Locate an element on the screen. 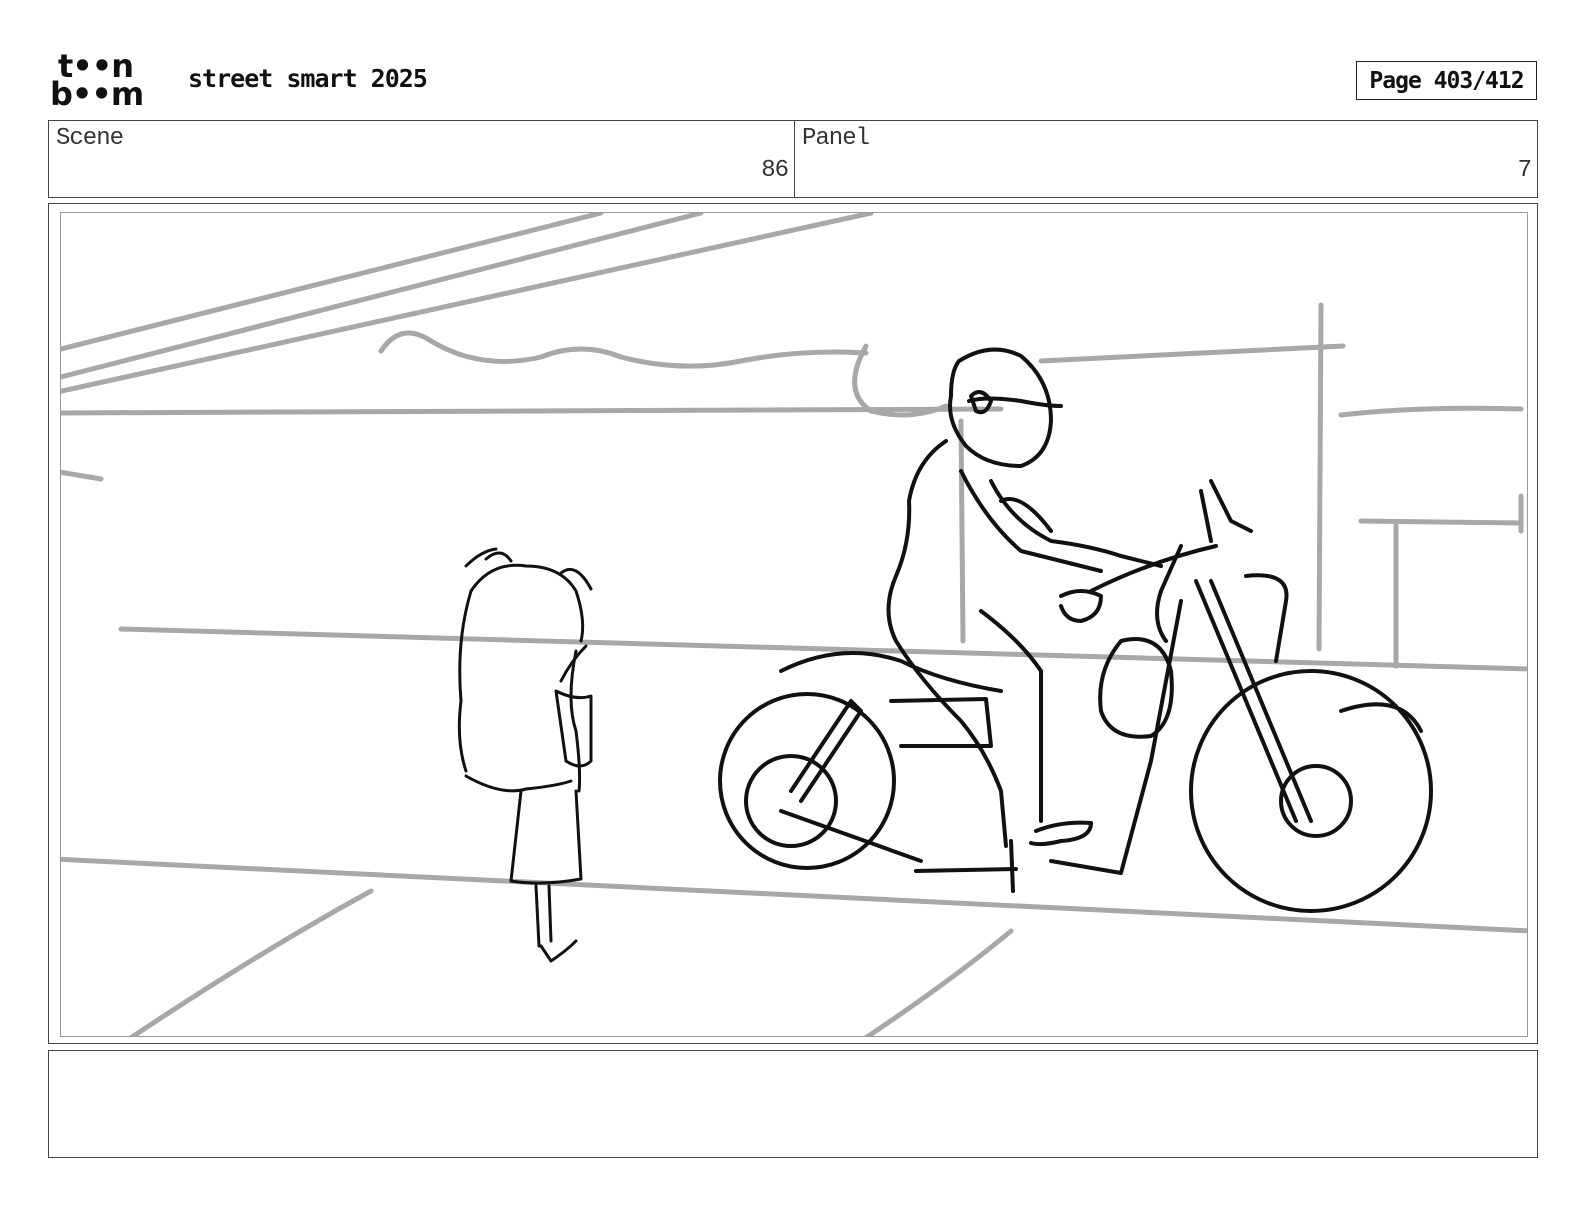 The width and height of the screenshot is (1584, 1224). panel-number: 7 is located at coordinates (1524, 170).